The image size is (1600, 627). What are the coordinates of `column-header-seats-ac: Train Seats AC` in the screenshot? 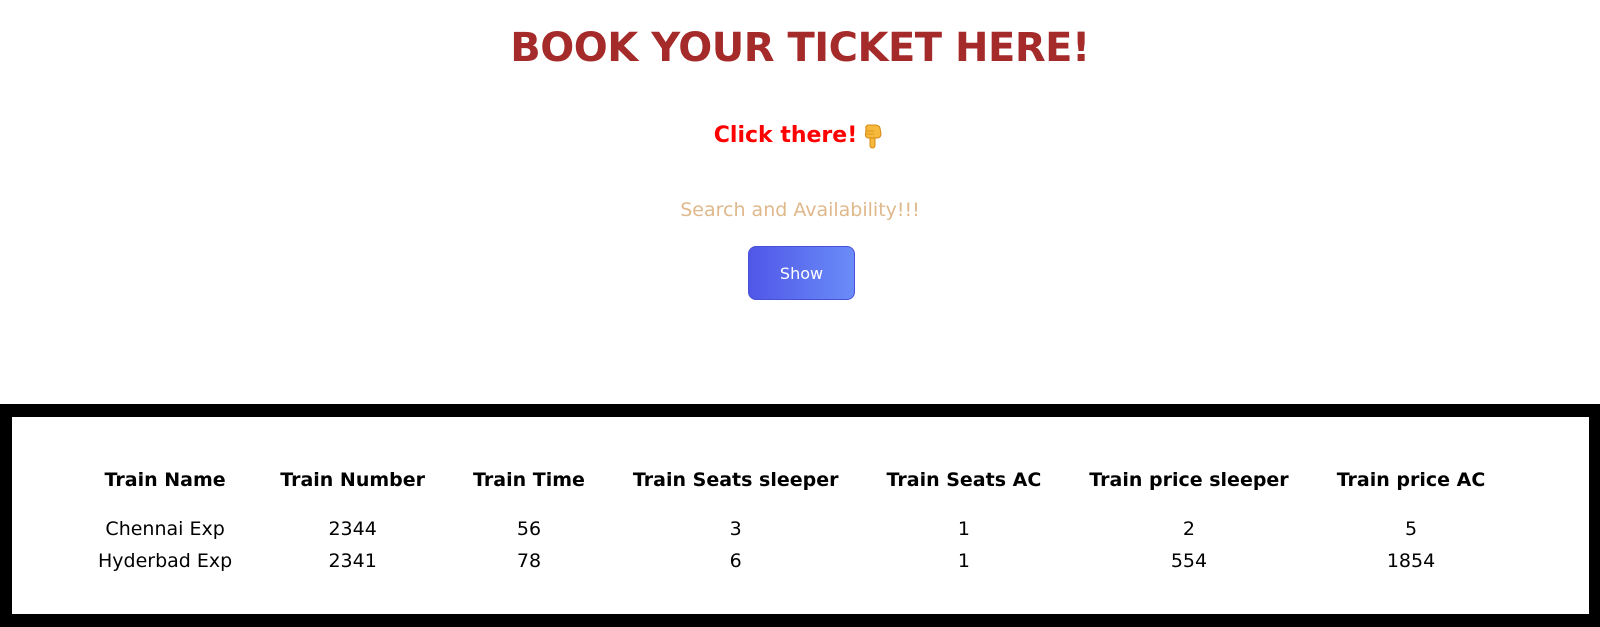 It's located at (964, 480).